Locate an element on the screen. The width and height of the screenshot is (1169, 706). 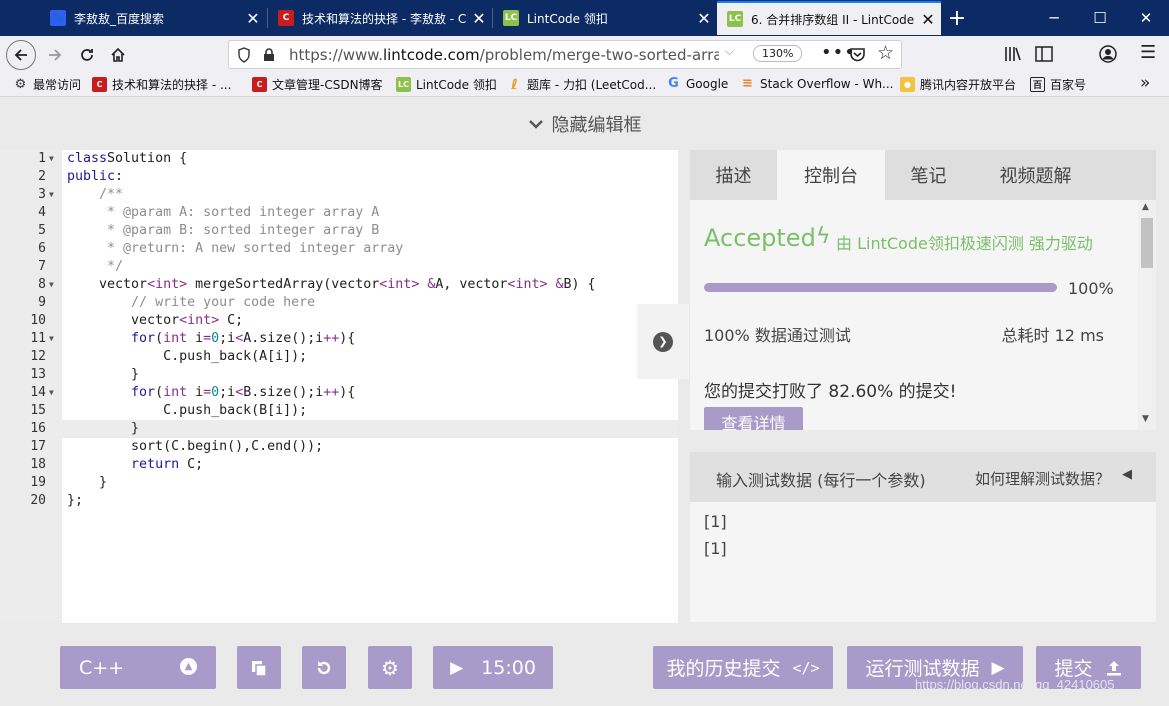
reset-button is located at coordinates (324, 667).